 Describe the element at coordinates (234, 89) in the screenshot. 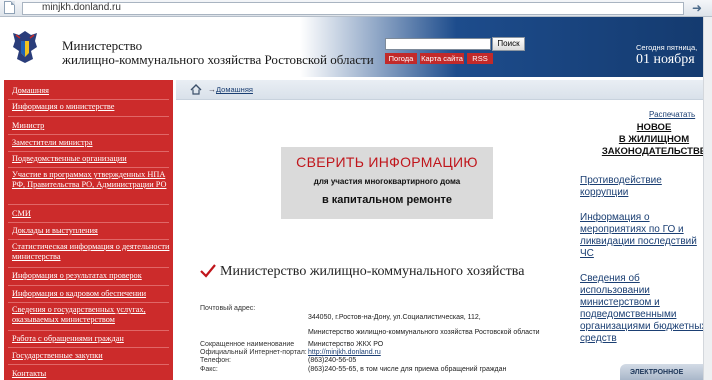

I see `breadcrumb-home-link: Домашняя` at that location.